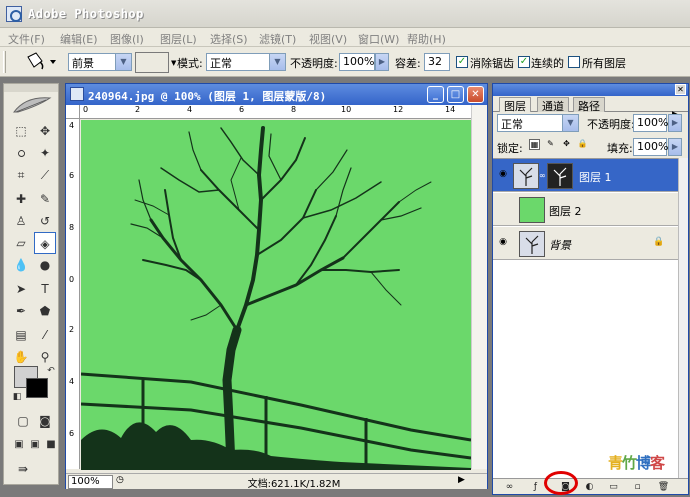 This screenshot has height=497, width=690. I want to click on blend-mode-select: 正常 ▼, so click(538, 123).